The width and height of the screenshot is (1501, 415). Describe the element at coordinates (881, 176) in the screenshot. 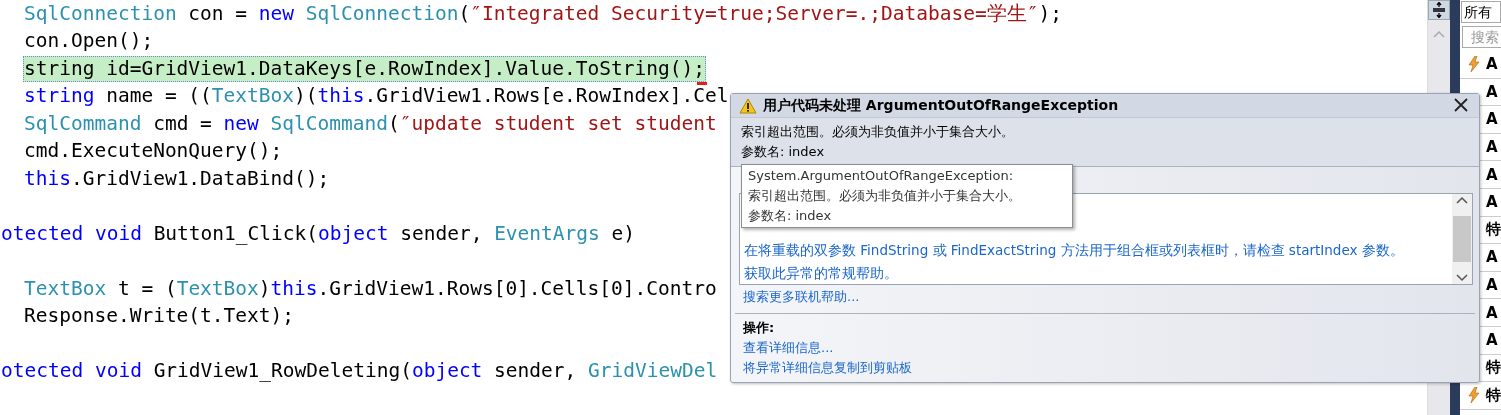

I see `tooltip-text: System.ArgumentOutOfRangeException:` at that location.